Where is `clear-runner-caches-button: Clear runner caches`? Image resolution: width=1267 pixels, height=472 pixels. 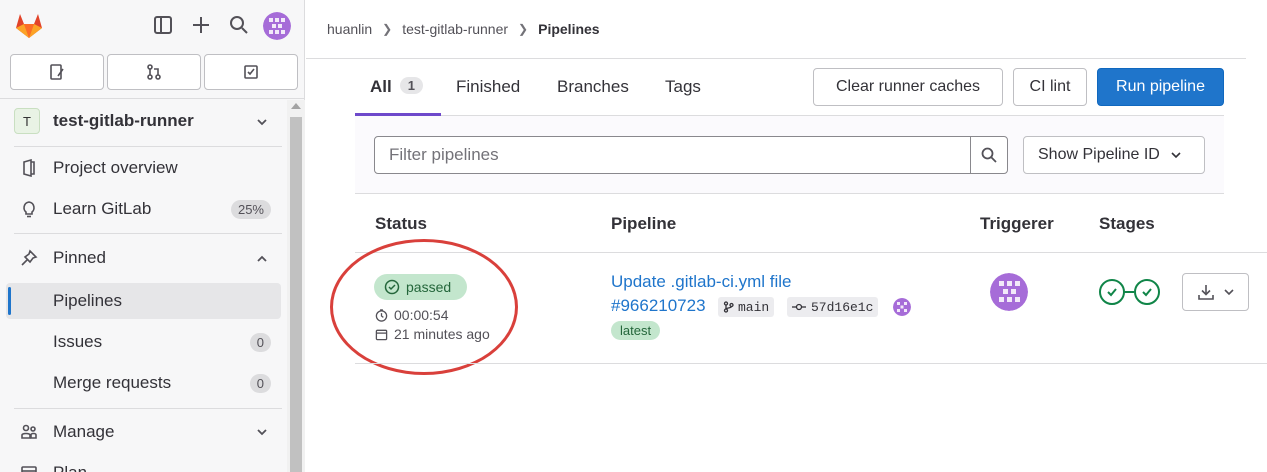
clear-runner-caches-button: Clear runner caches is located at coordinates (908, 87).